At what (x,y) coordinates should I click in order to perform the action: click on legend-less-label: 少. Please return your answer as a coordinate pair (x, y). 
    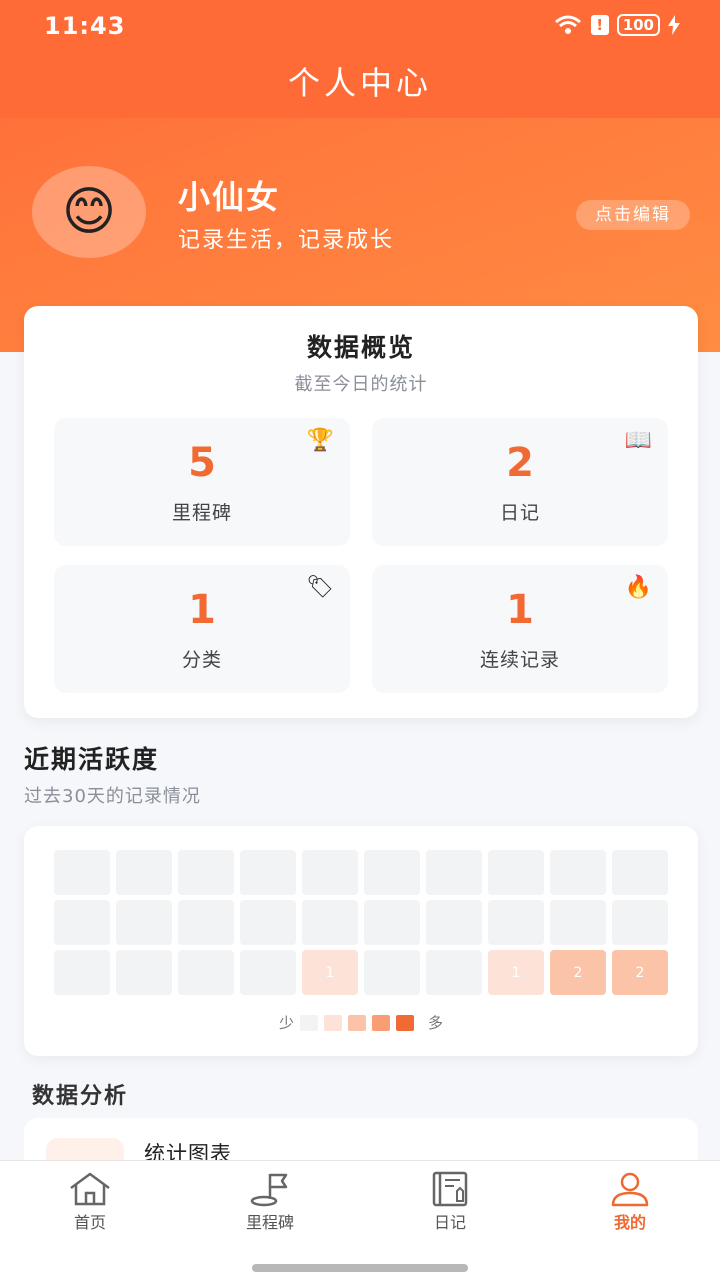
    Looking at the image, I should click on (286, 1023).